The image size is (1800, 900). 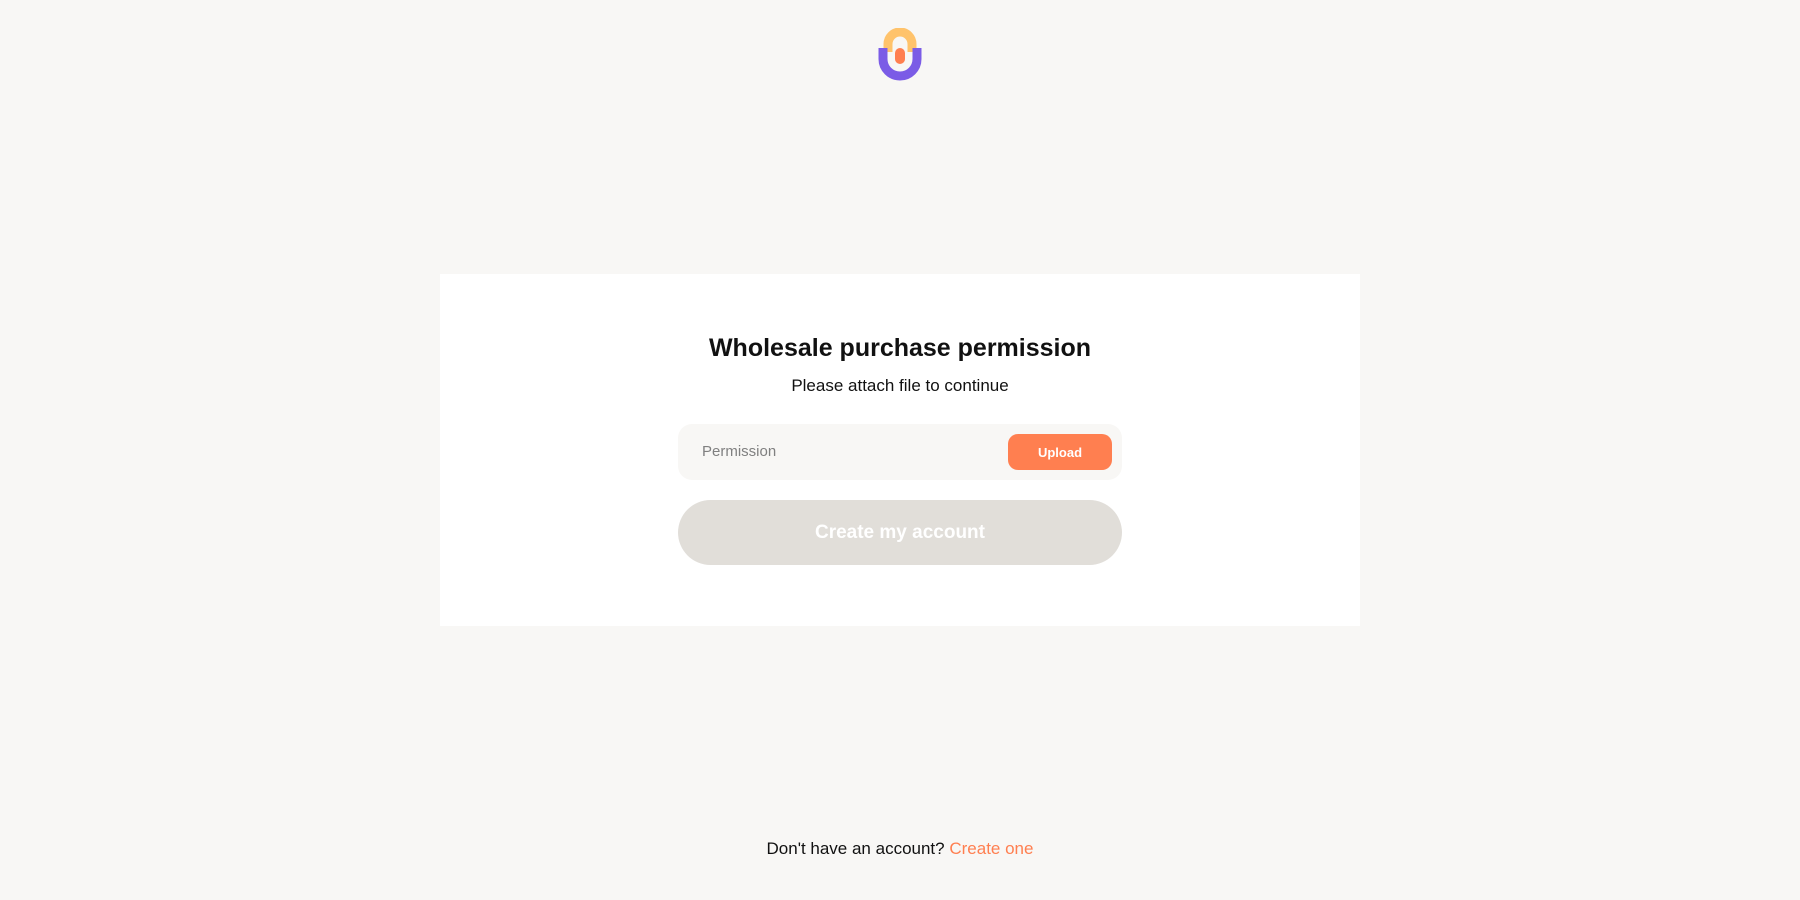 I want to click on permission-file-field: Permission Upload, so click(x=900, y=452).